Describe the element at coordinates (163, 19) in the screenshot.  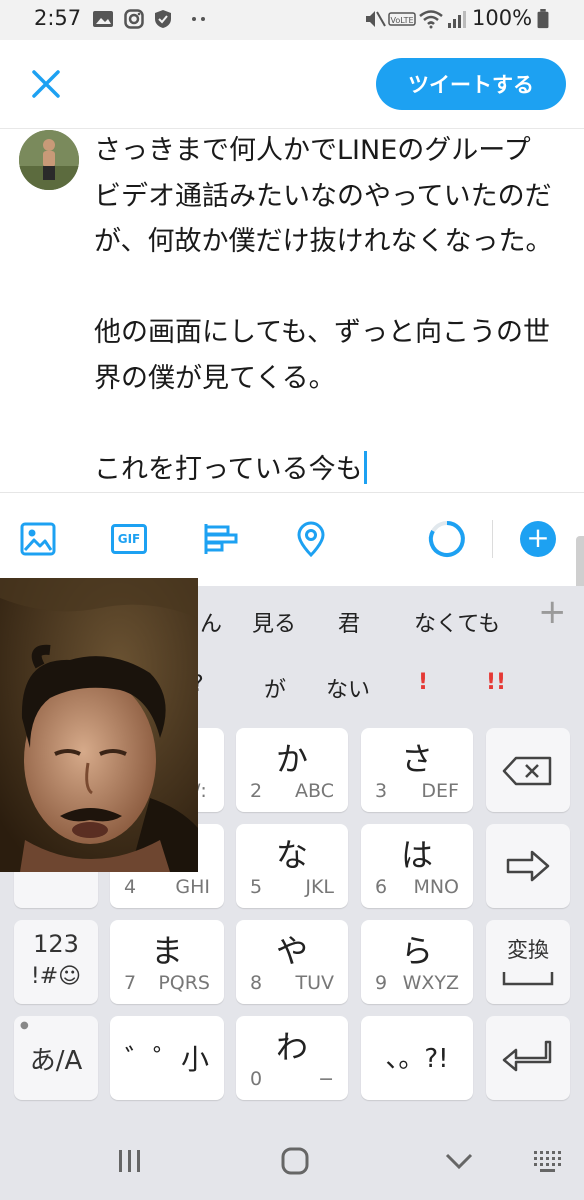
I see `shield-icon` at that location.